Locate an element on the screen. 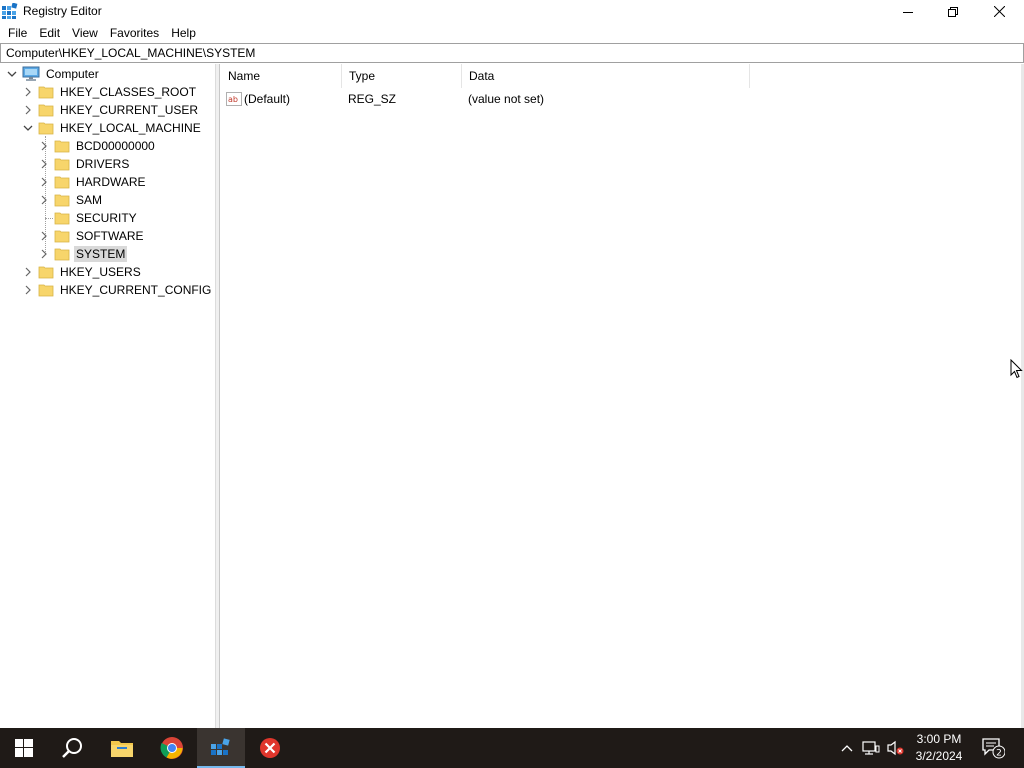  mouse-cursor-icon is located at coordinates (1016, 370).